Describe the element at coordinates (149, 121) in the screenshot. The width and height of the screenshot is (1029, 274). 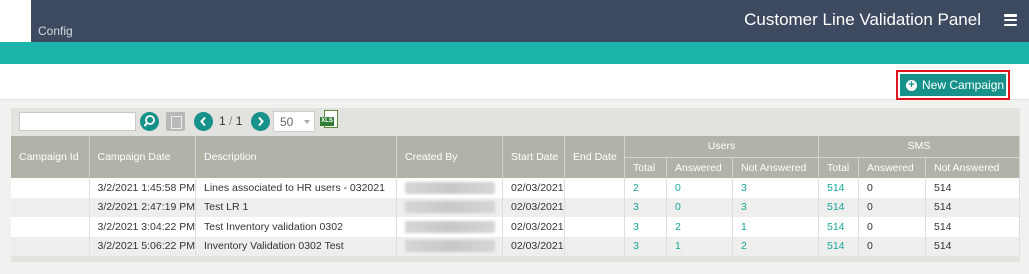
I see `search-icon` at that location.